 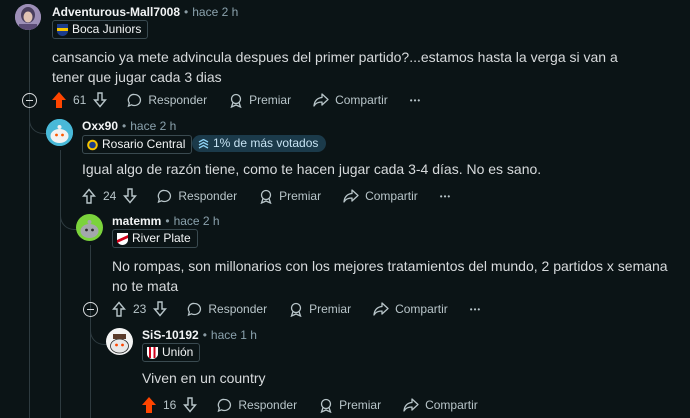 I want to click on vote-score: 23, so click(x=140, y=309).